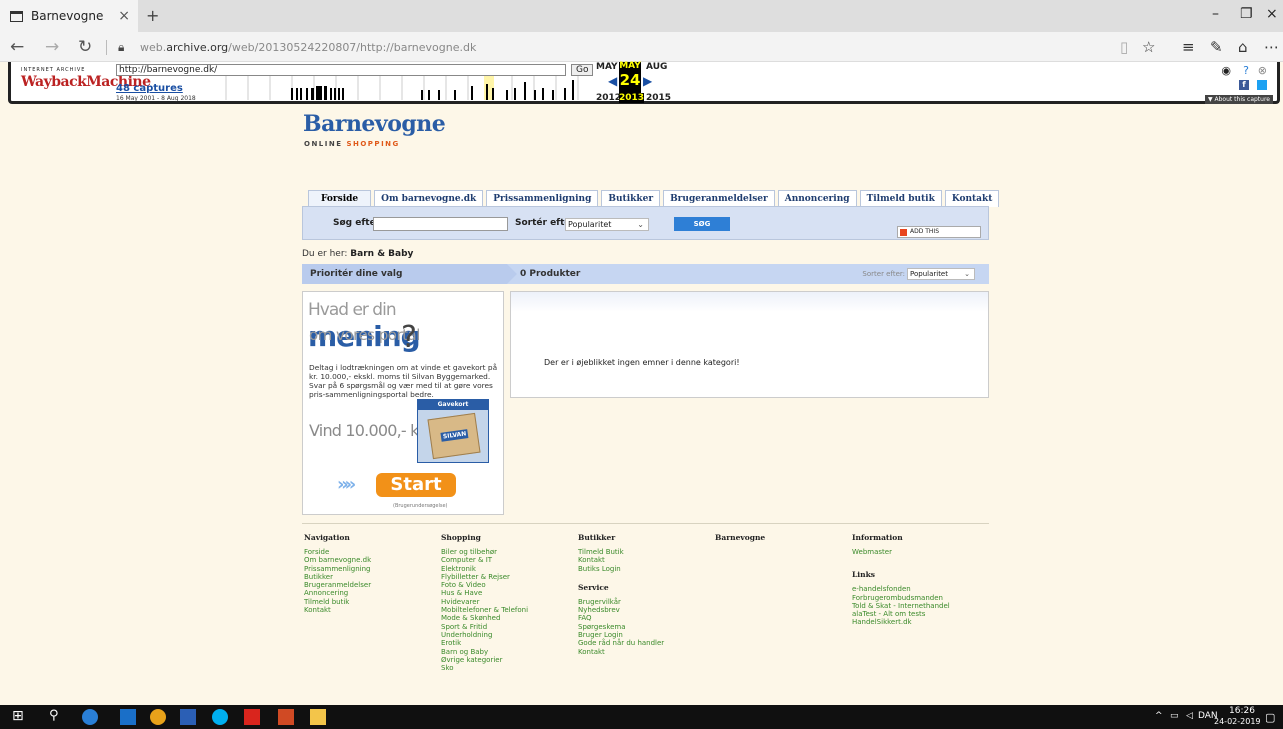 This screenshot has height=729, width=1283. Describe the element at coordinates (817, 198) in the screenshot. I see `tab-annoncering: Annoncering` at that location.